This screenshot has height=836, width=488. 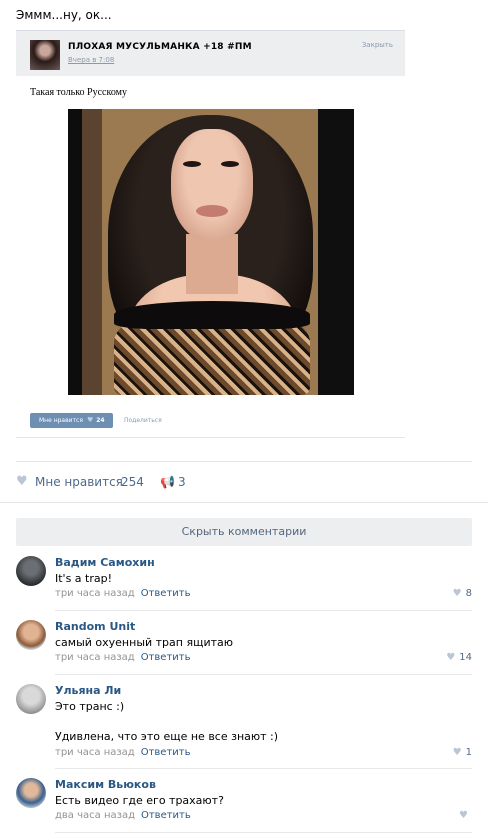 I want to click on comment-text-line2: Удивлена, что это еще не все знают :), so click(x=167, y=736).